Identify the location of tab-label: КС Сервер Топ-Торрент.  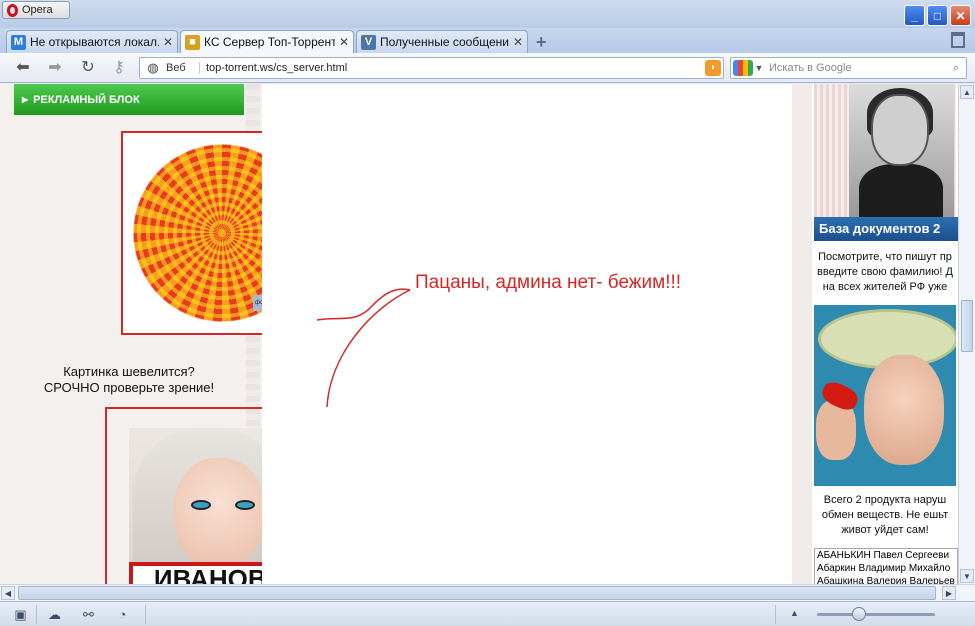
(269, 42).